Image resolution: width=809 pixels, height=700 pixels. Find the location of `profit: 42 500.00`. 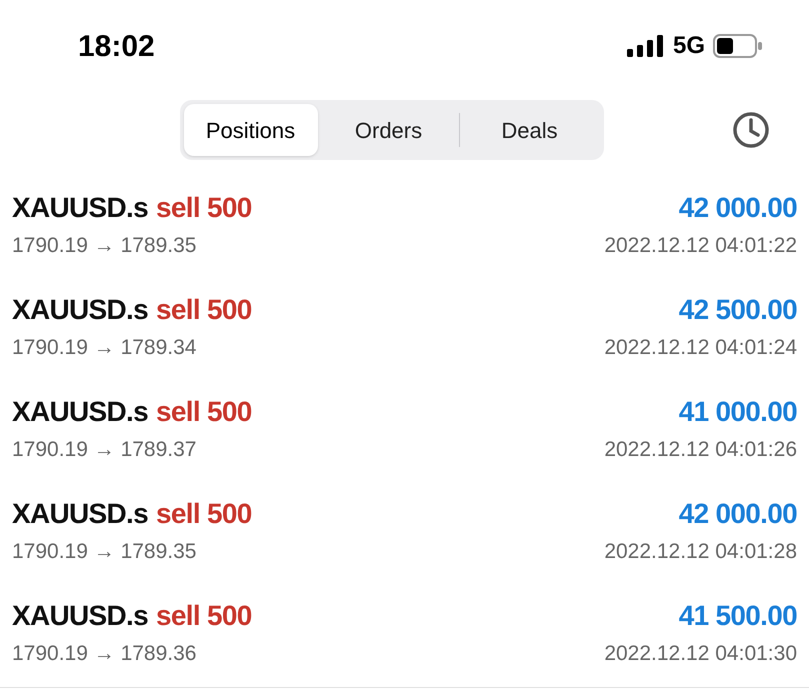

profit: 42 500.00 is located at coordinates (737, 310).